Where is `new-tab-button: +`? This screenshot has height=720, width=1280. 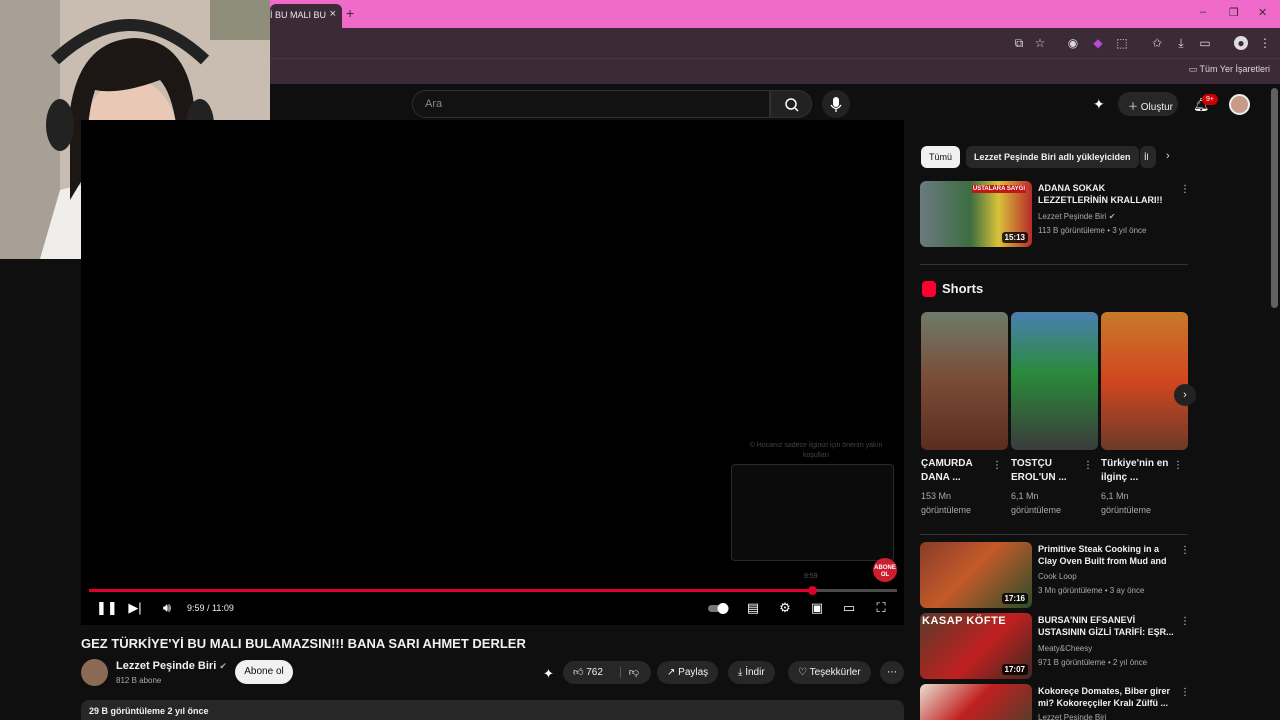
new-tab-button: + is located at coordinates (350, 13).